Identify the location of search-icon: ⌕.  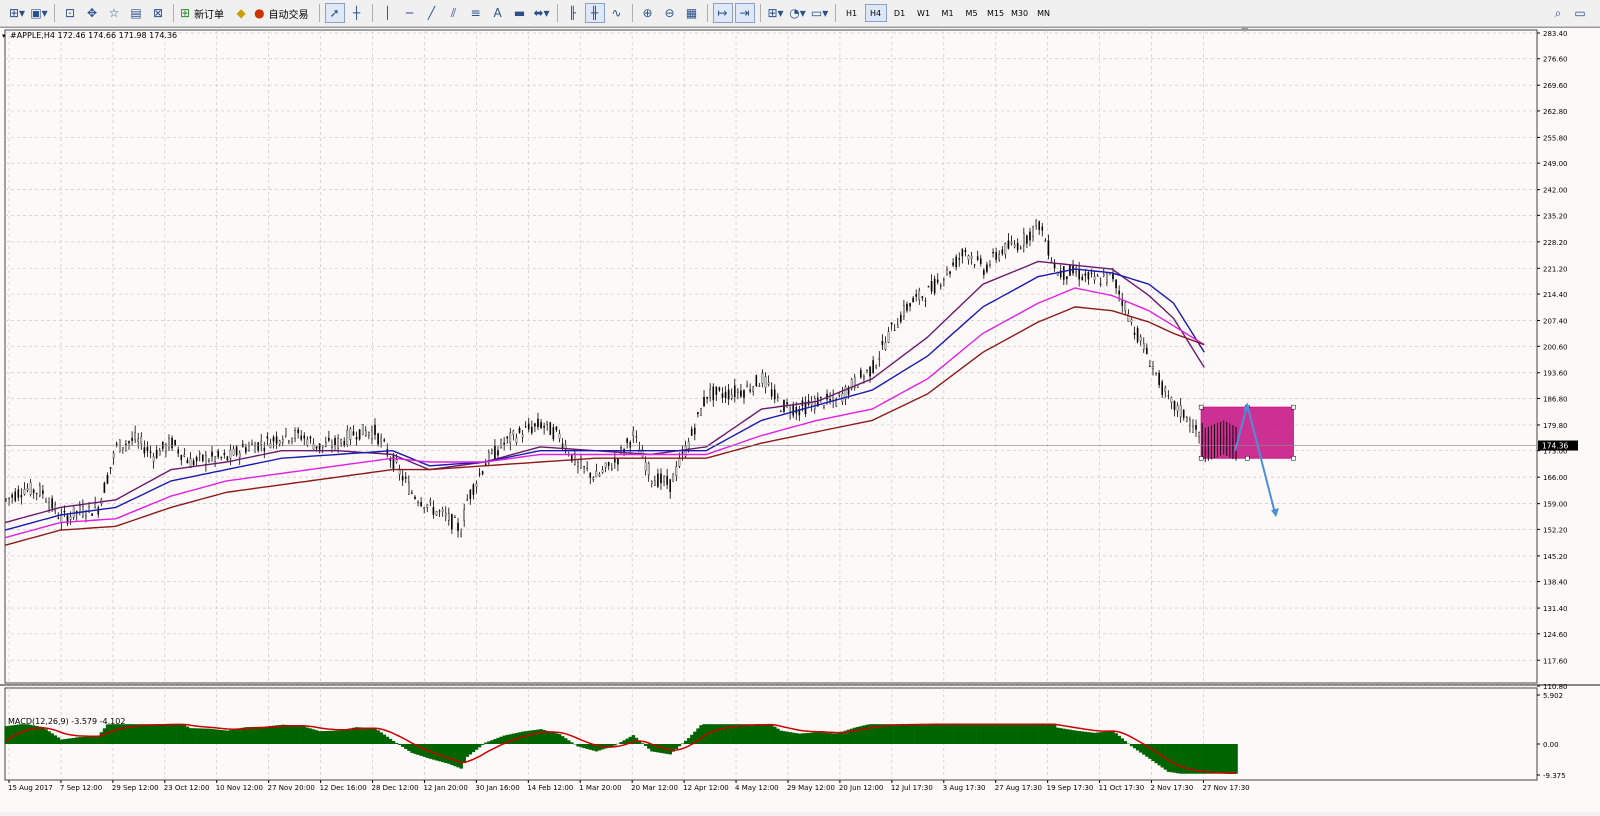
(1558, 13).